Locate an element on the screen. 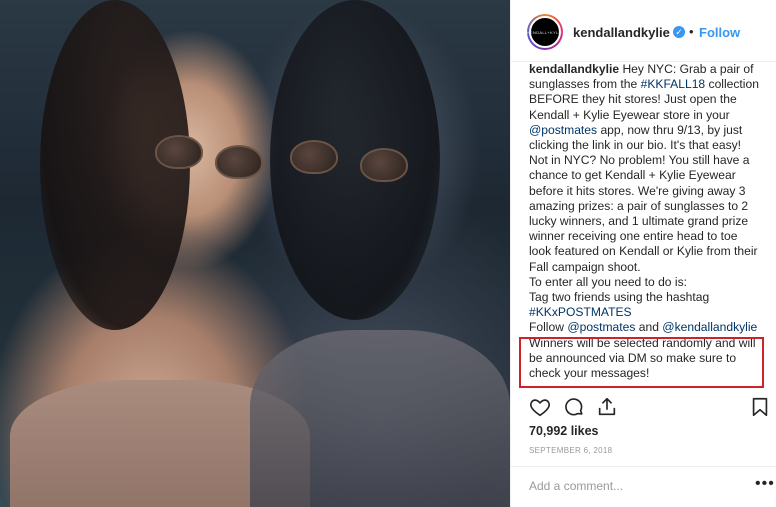  avatar: KENDALL+KYLIE is located at coordinates (545, 32).